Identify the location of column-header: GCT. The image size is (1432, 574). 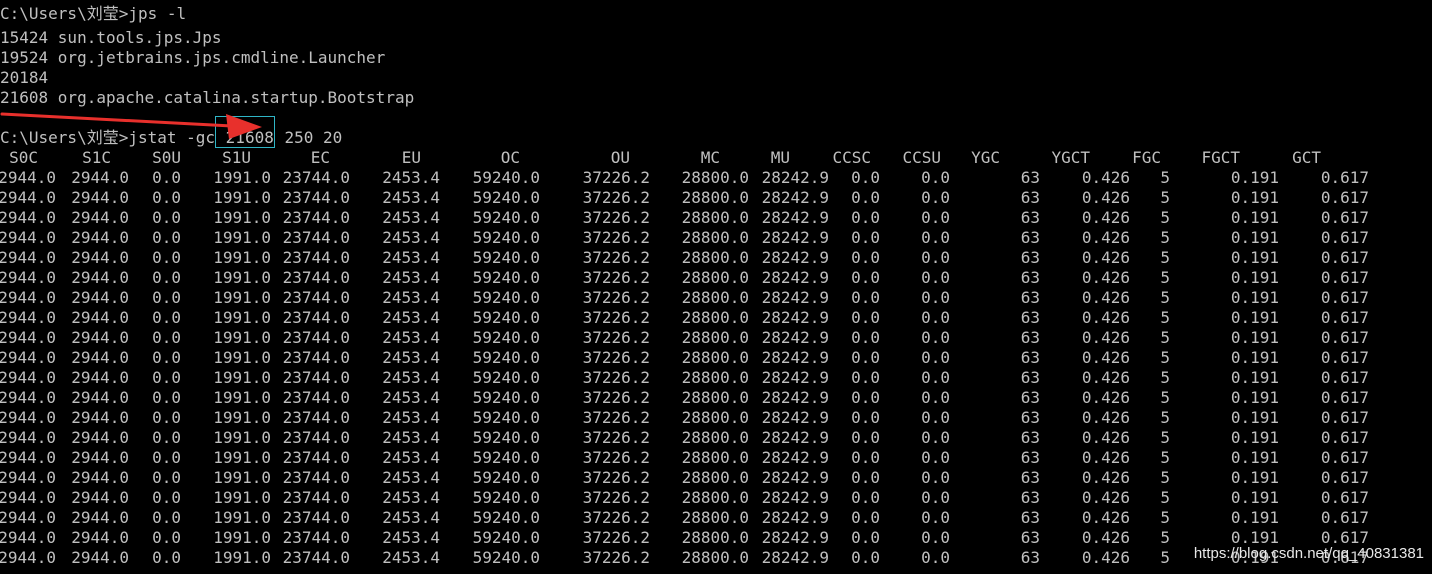
(1306, 157).